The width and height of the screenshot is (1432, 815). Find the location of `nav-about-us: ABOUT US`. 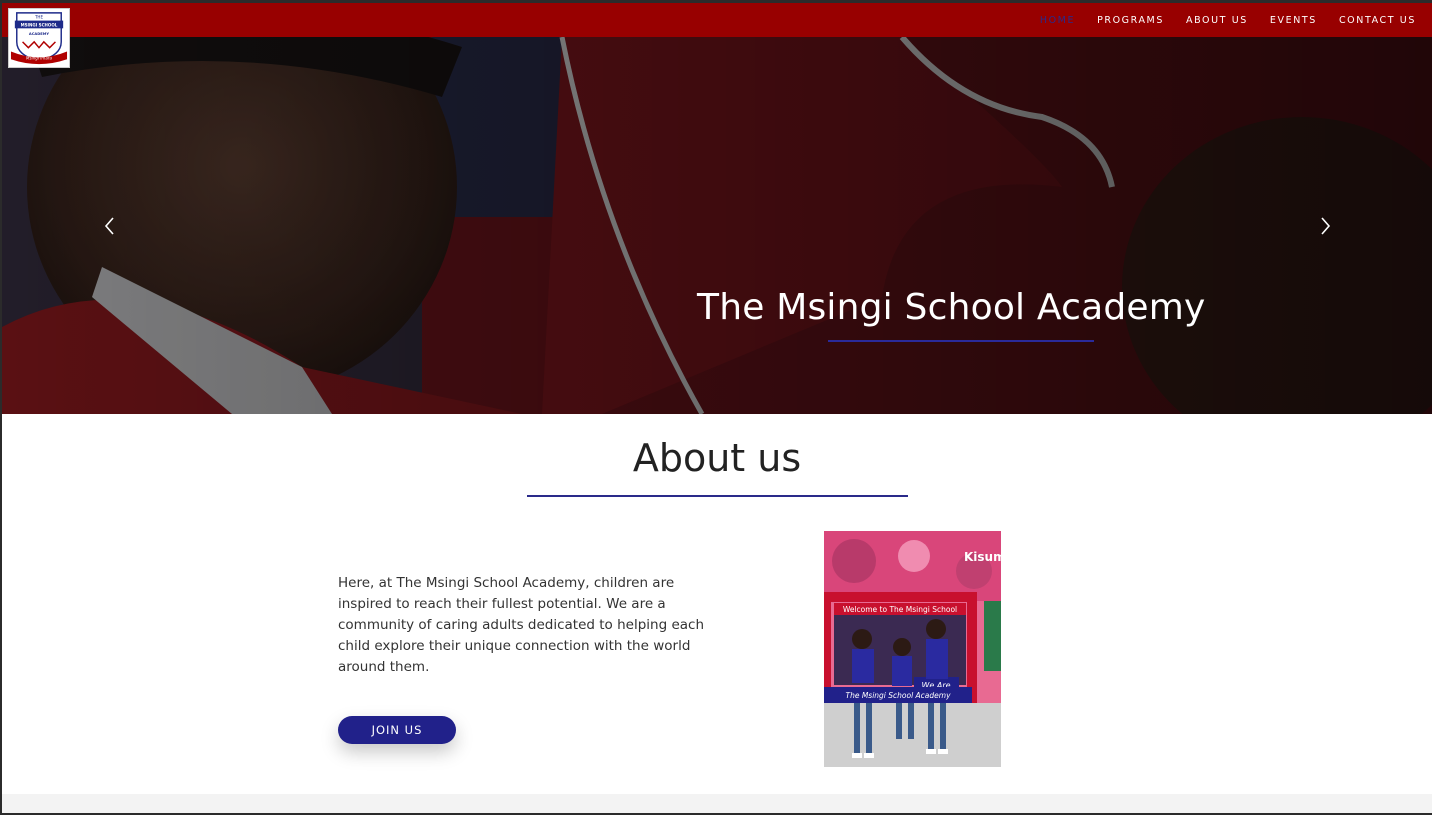

nav-about-us: ABOUT US is located at coordinates (1217, 20).